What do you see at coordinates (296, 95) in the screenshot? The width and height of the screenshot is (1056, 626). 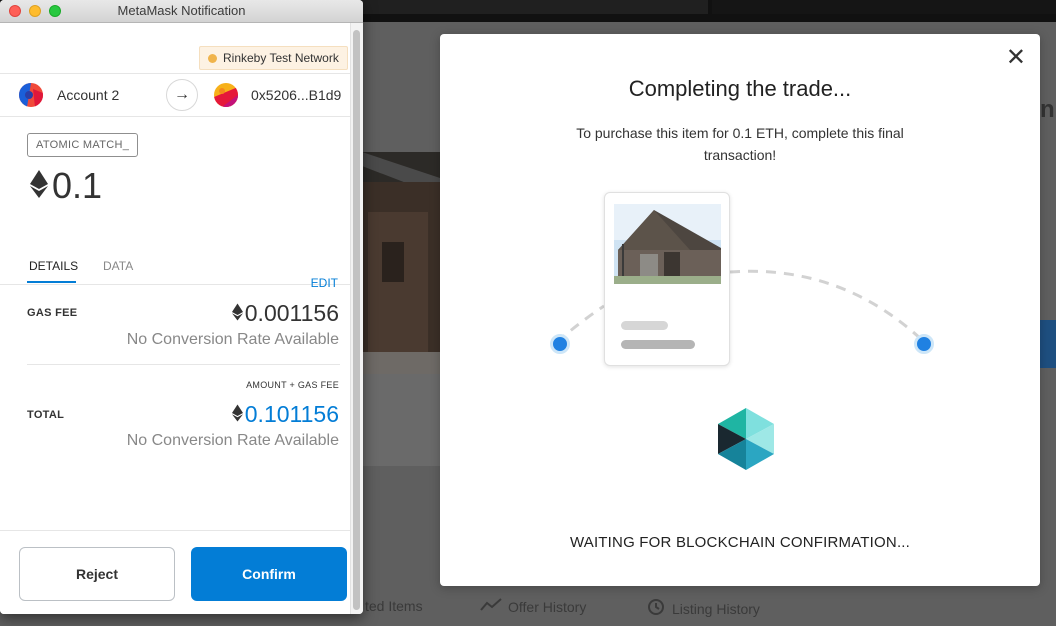 I see `recipient-address: 0x5206...B1d9` at bounding box center [296, 95].